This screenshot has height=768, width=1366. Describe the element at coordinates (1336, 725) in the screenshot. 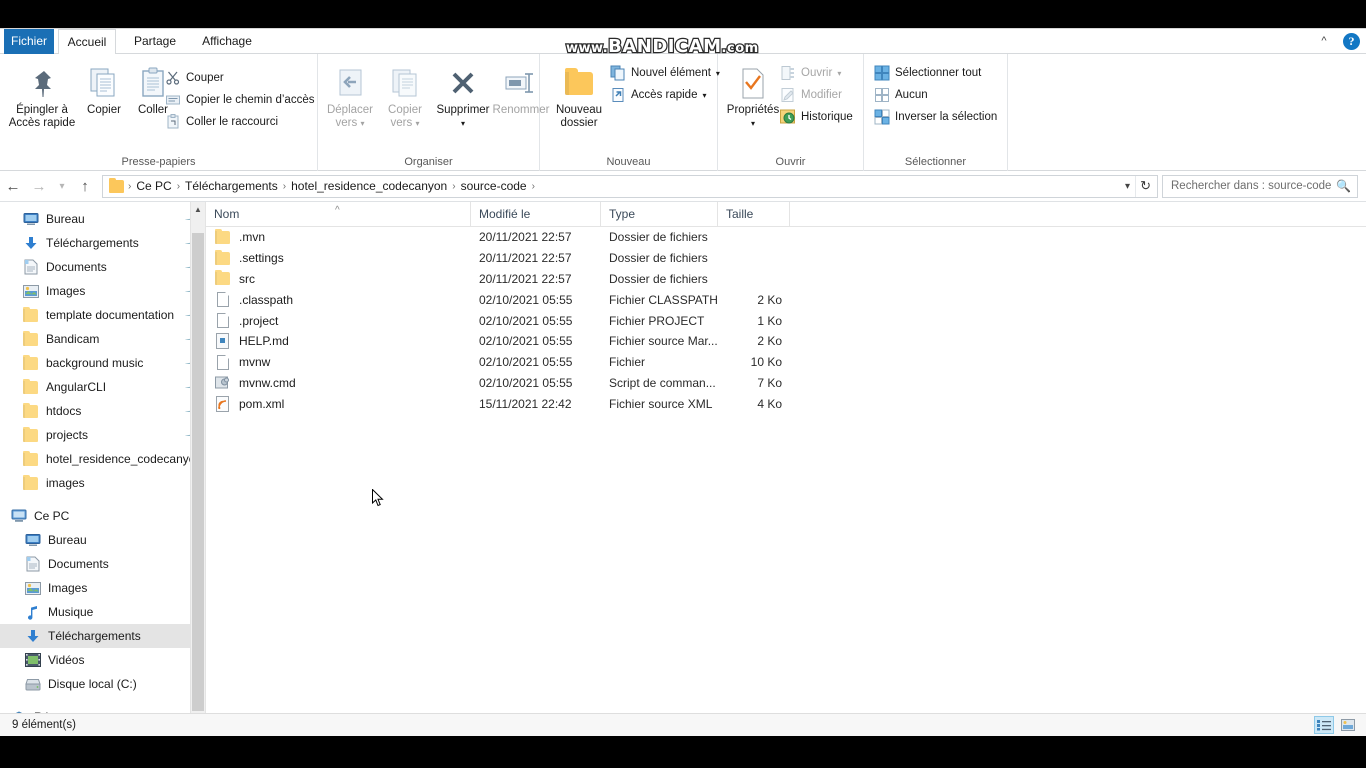

I see `view-mode-buttons` at that location.